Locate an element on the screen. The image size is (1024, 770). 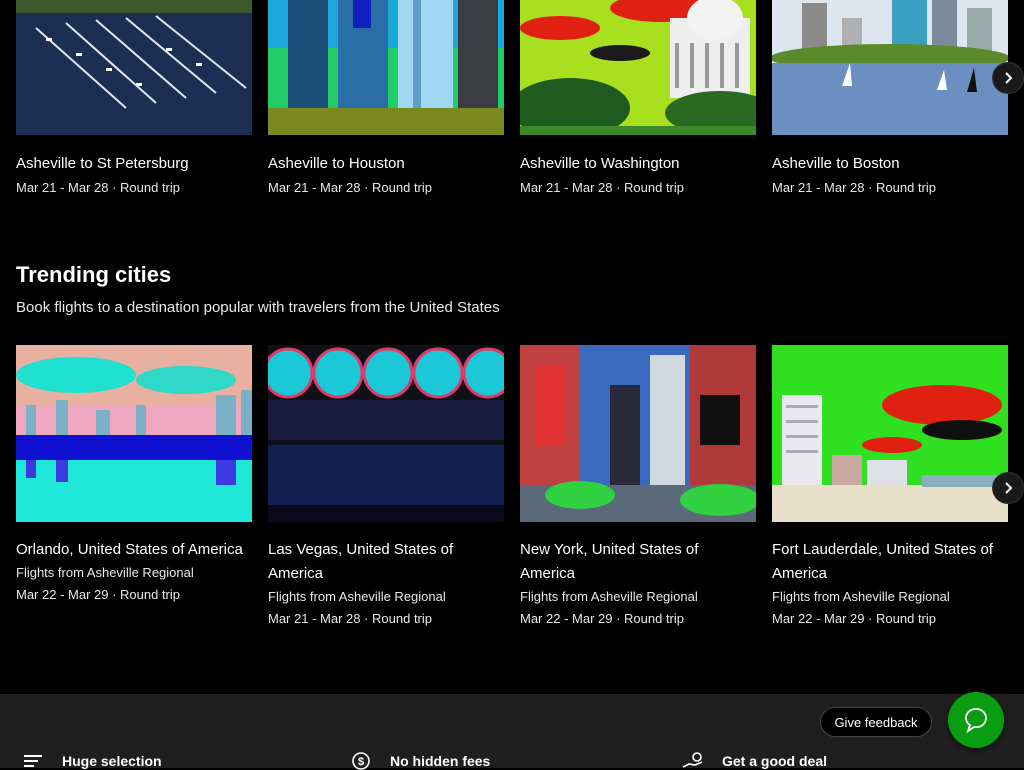
feature-label: Get a good deal is located at coordinates (775, 761).